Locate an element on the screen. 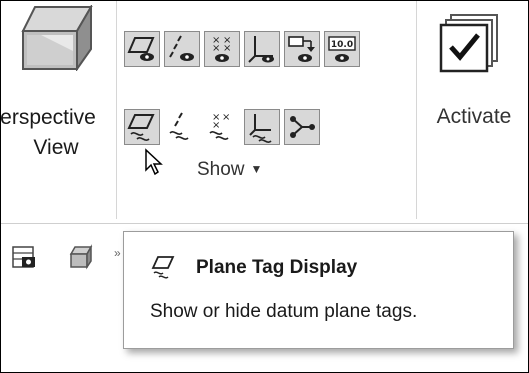  activate-checkbox-icon is located at coordinates (468, 43).